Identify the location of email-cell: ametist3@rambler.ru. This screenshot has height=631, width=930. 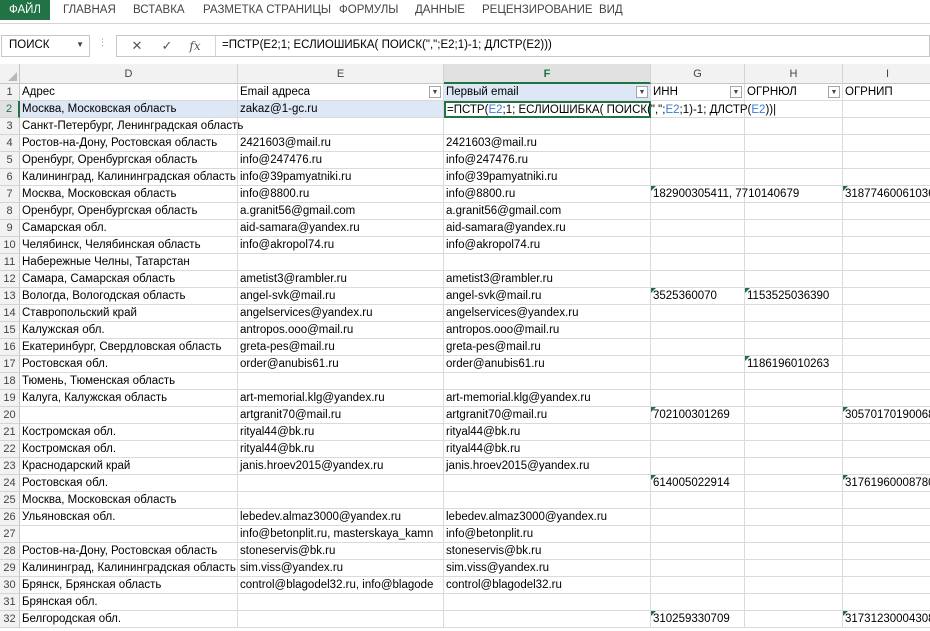
(341, 279).